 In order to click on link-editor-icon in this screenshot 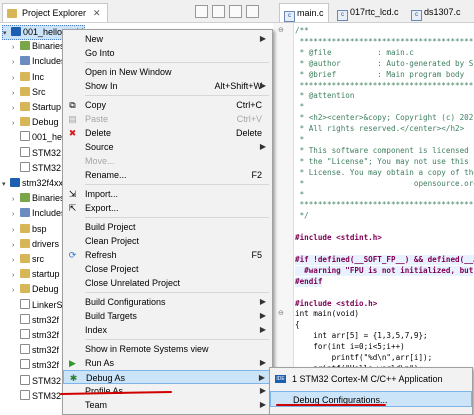, I will do `click(218, 11)`.